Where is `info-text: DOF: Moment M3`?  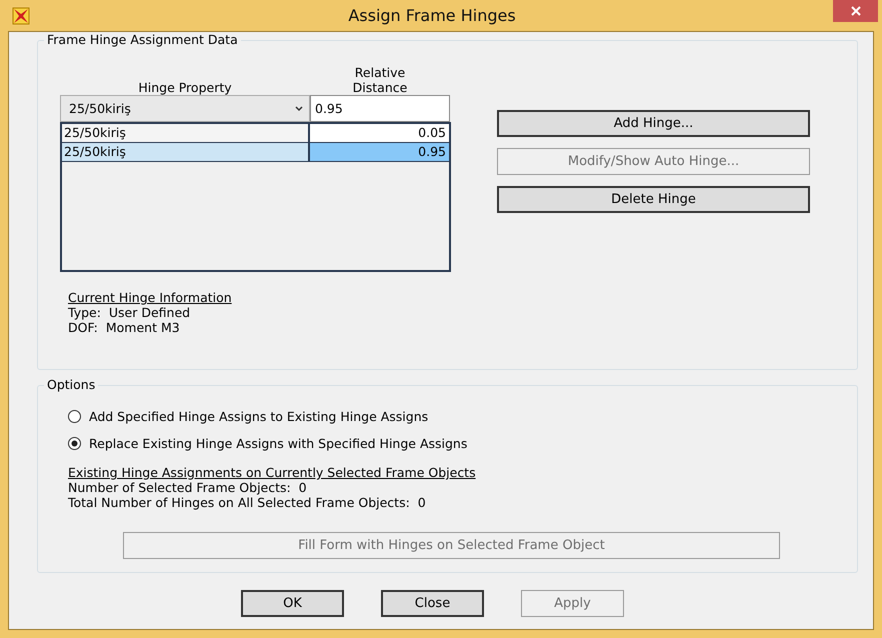 info-text: DOF: Moment M3 is located at coordinates (124, 327).